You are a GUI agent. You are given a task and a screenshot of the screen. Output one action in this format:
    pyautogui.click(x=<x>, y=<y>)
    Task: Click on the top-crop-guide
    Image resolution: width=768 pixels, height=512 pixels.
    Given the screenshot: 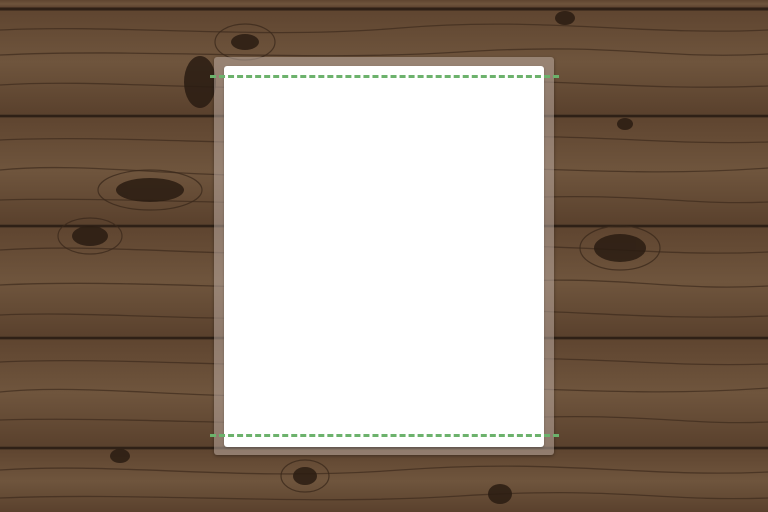 What is the action you would take?
    pyautogui.click(x=384, y=76)
    